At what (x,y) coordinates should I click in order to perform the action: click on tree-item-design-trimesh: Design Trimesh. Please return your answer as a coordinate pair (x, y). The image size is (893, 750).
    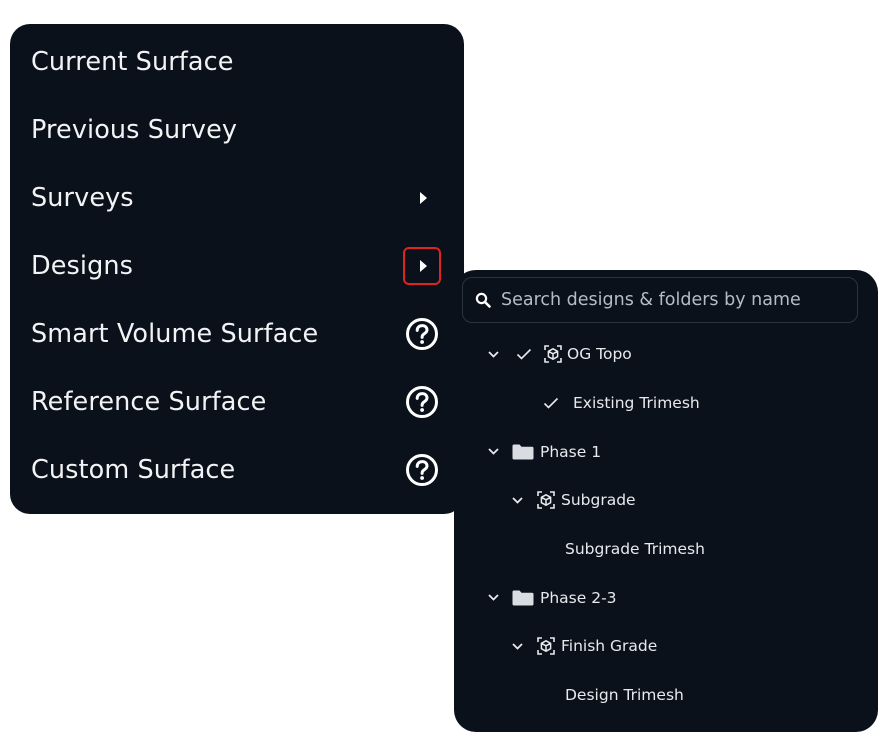
    Looking at the image, I should click on (666, 695).